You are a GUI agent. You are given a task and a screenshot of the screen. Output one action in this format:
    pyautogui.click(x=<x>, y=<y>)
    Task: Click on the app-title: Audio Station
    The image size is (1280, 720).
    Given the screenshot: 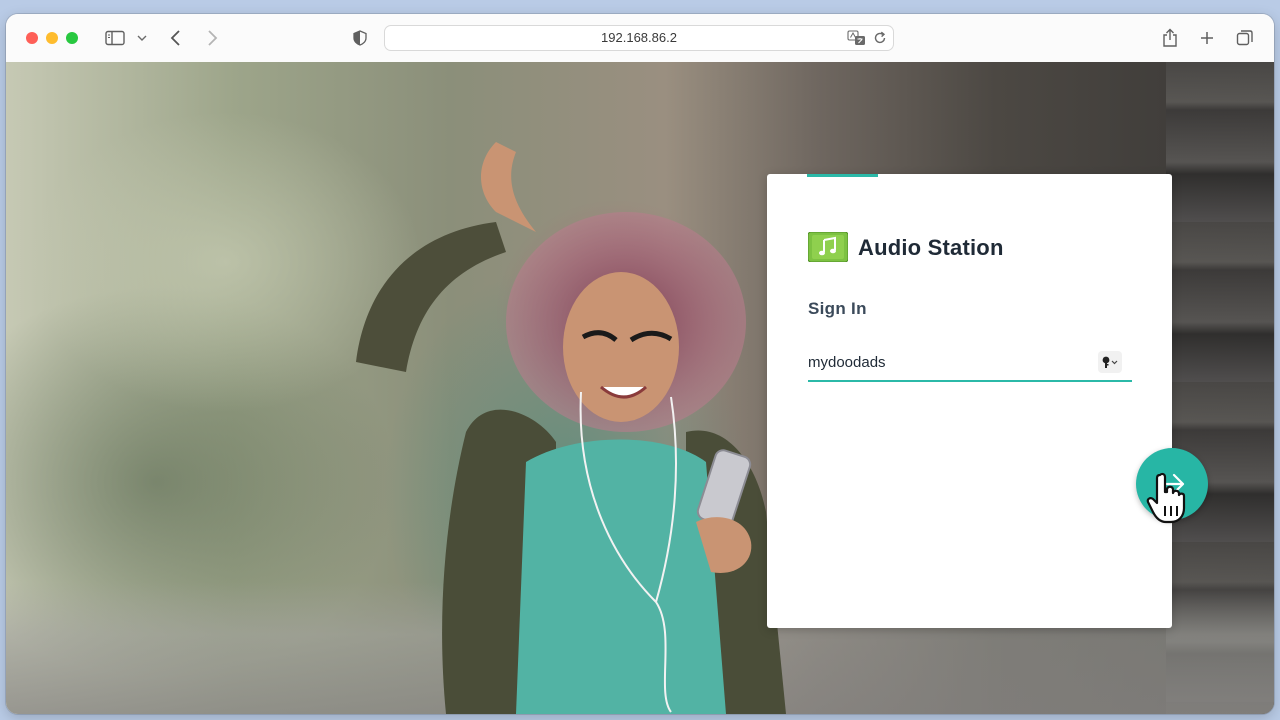 What is the action you would take?
    pyautogui.click(x=931, y=247)
    